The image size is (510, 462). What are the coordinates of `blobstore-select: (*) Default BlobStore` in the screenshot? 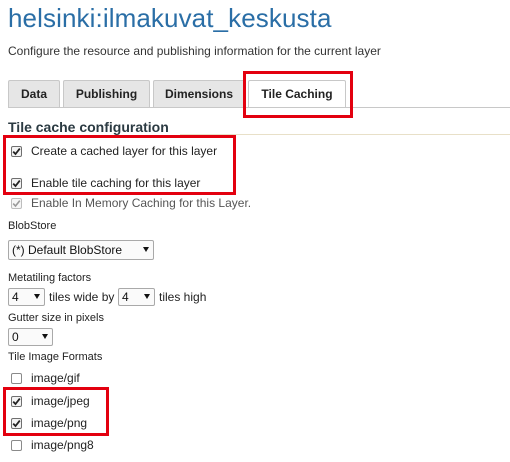 It's located at (81, 250).